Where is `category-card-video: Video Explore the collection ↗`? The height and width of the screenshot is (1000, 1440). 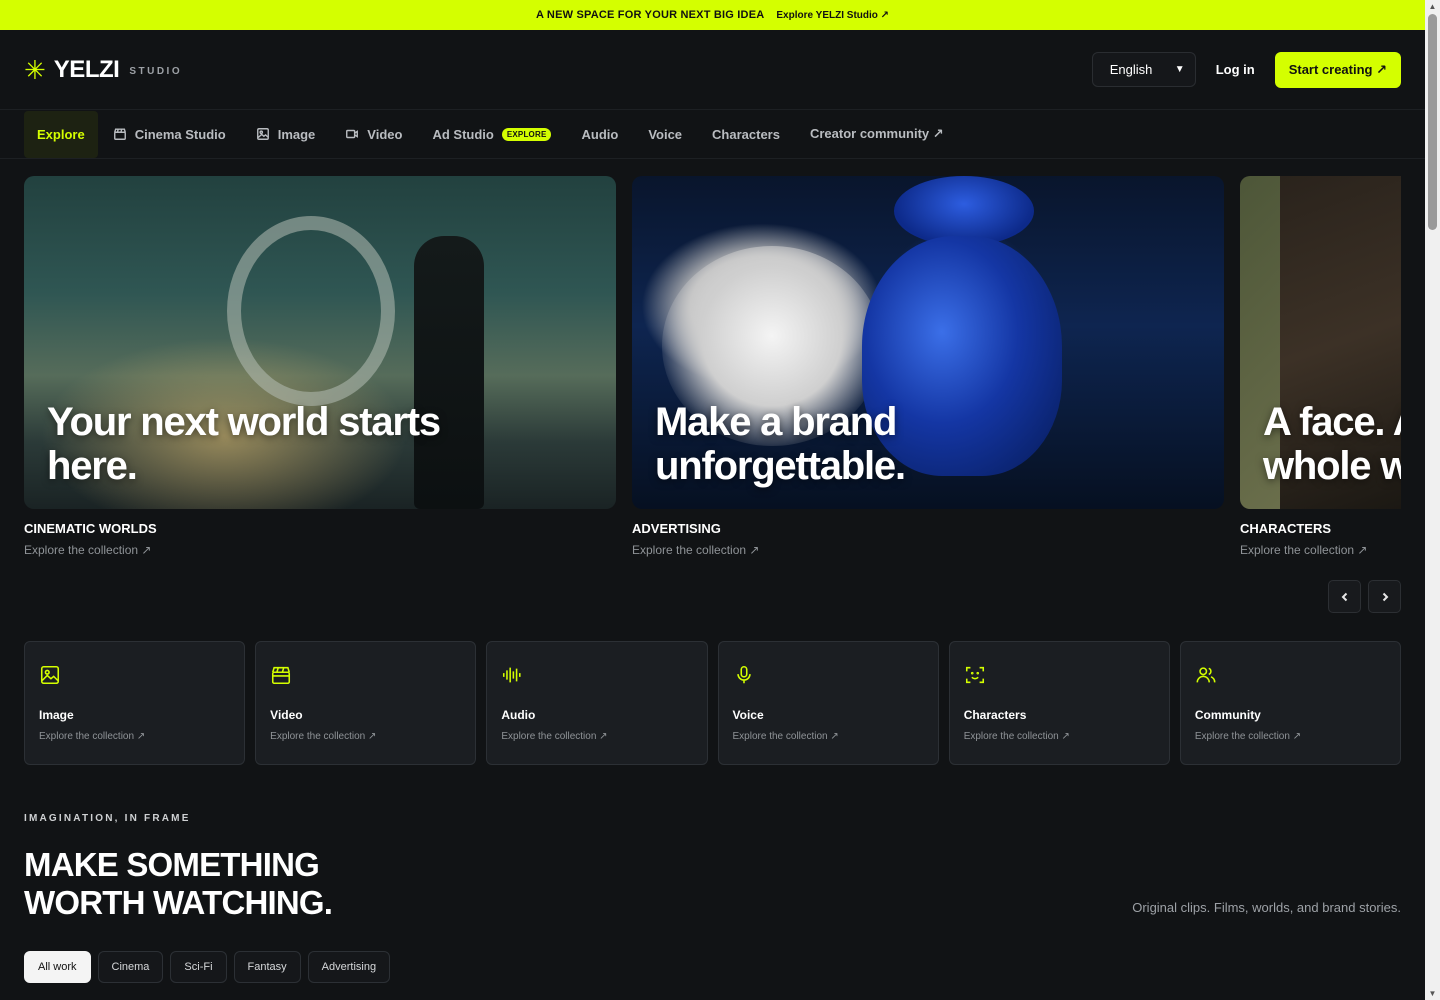
category-card-video: Video Explore the collection ↗ is located at coordinates (366, 703).